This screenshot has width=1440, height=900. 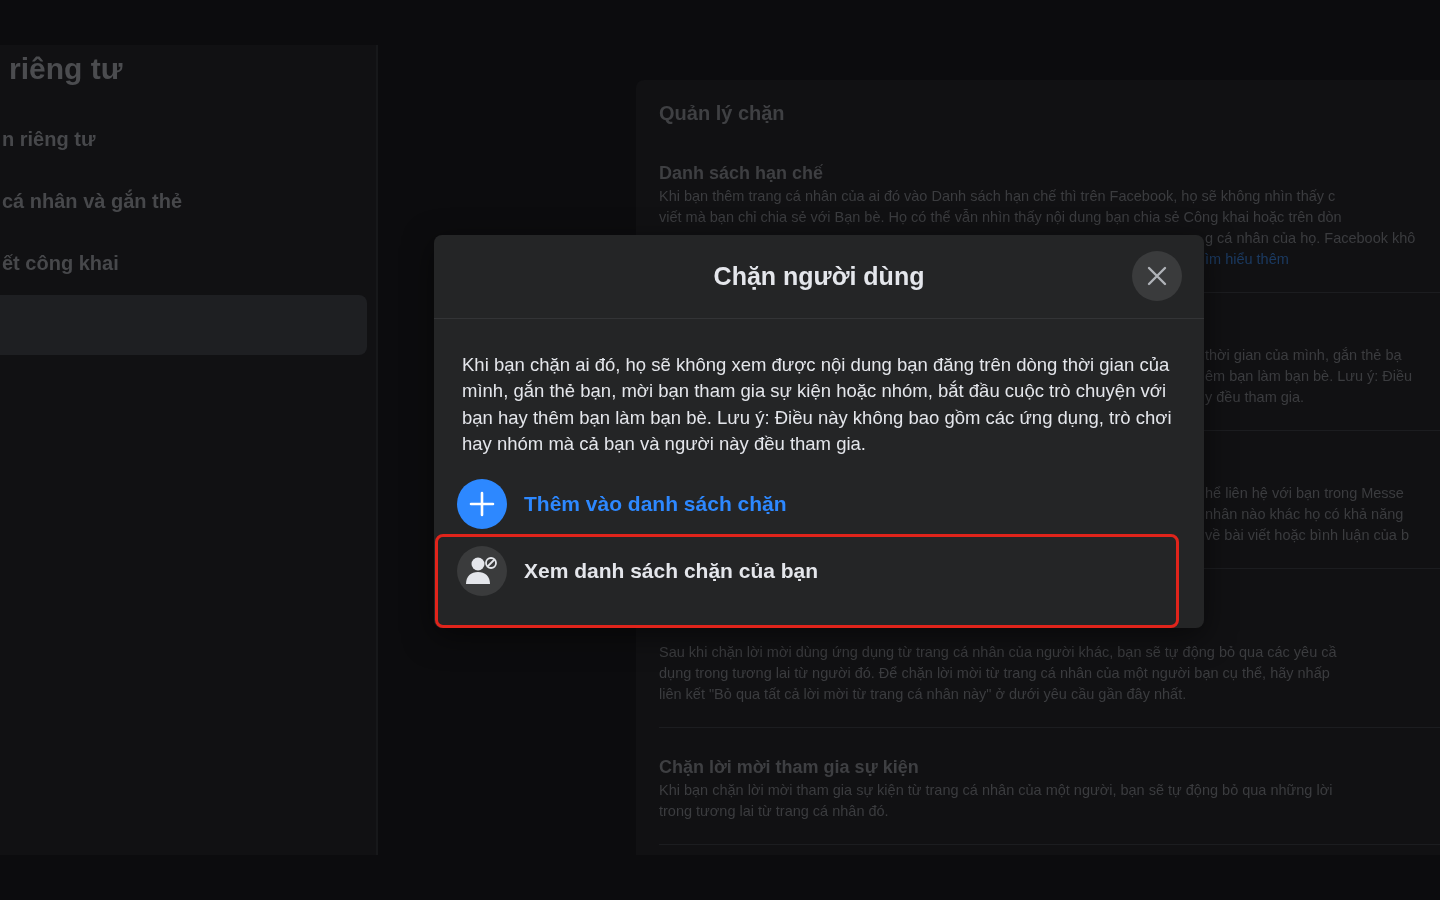 What do you see at coordinates (819, 276) in the screenshot?
I see `dialog-title: Chặn người dùng` at bounding box center [819, 276].